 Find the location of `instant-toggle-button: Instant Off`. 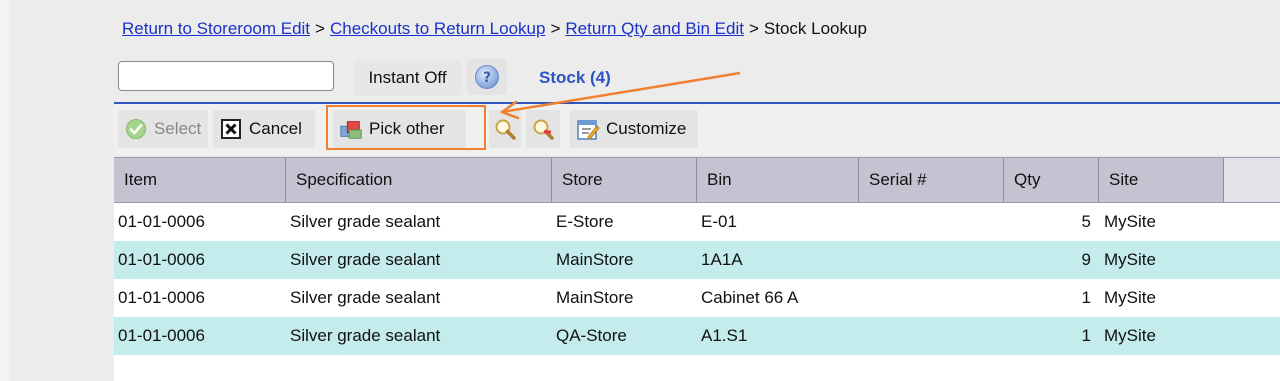

instant-toggle-button: Instant Off is located at coordinates (407, 78).